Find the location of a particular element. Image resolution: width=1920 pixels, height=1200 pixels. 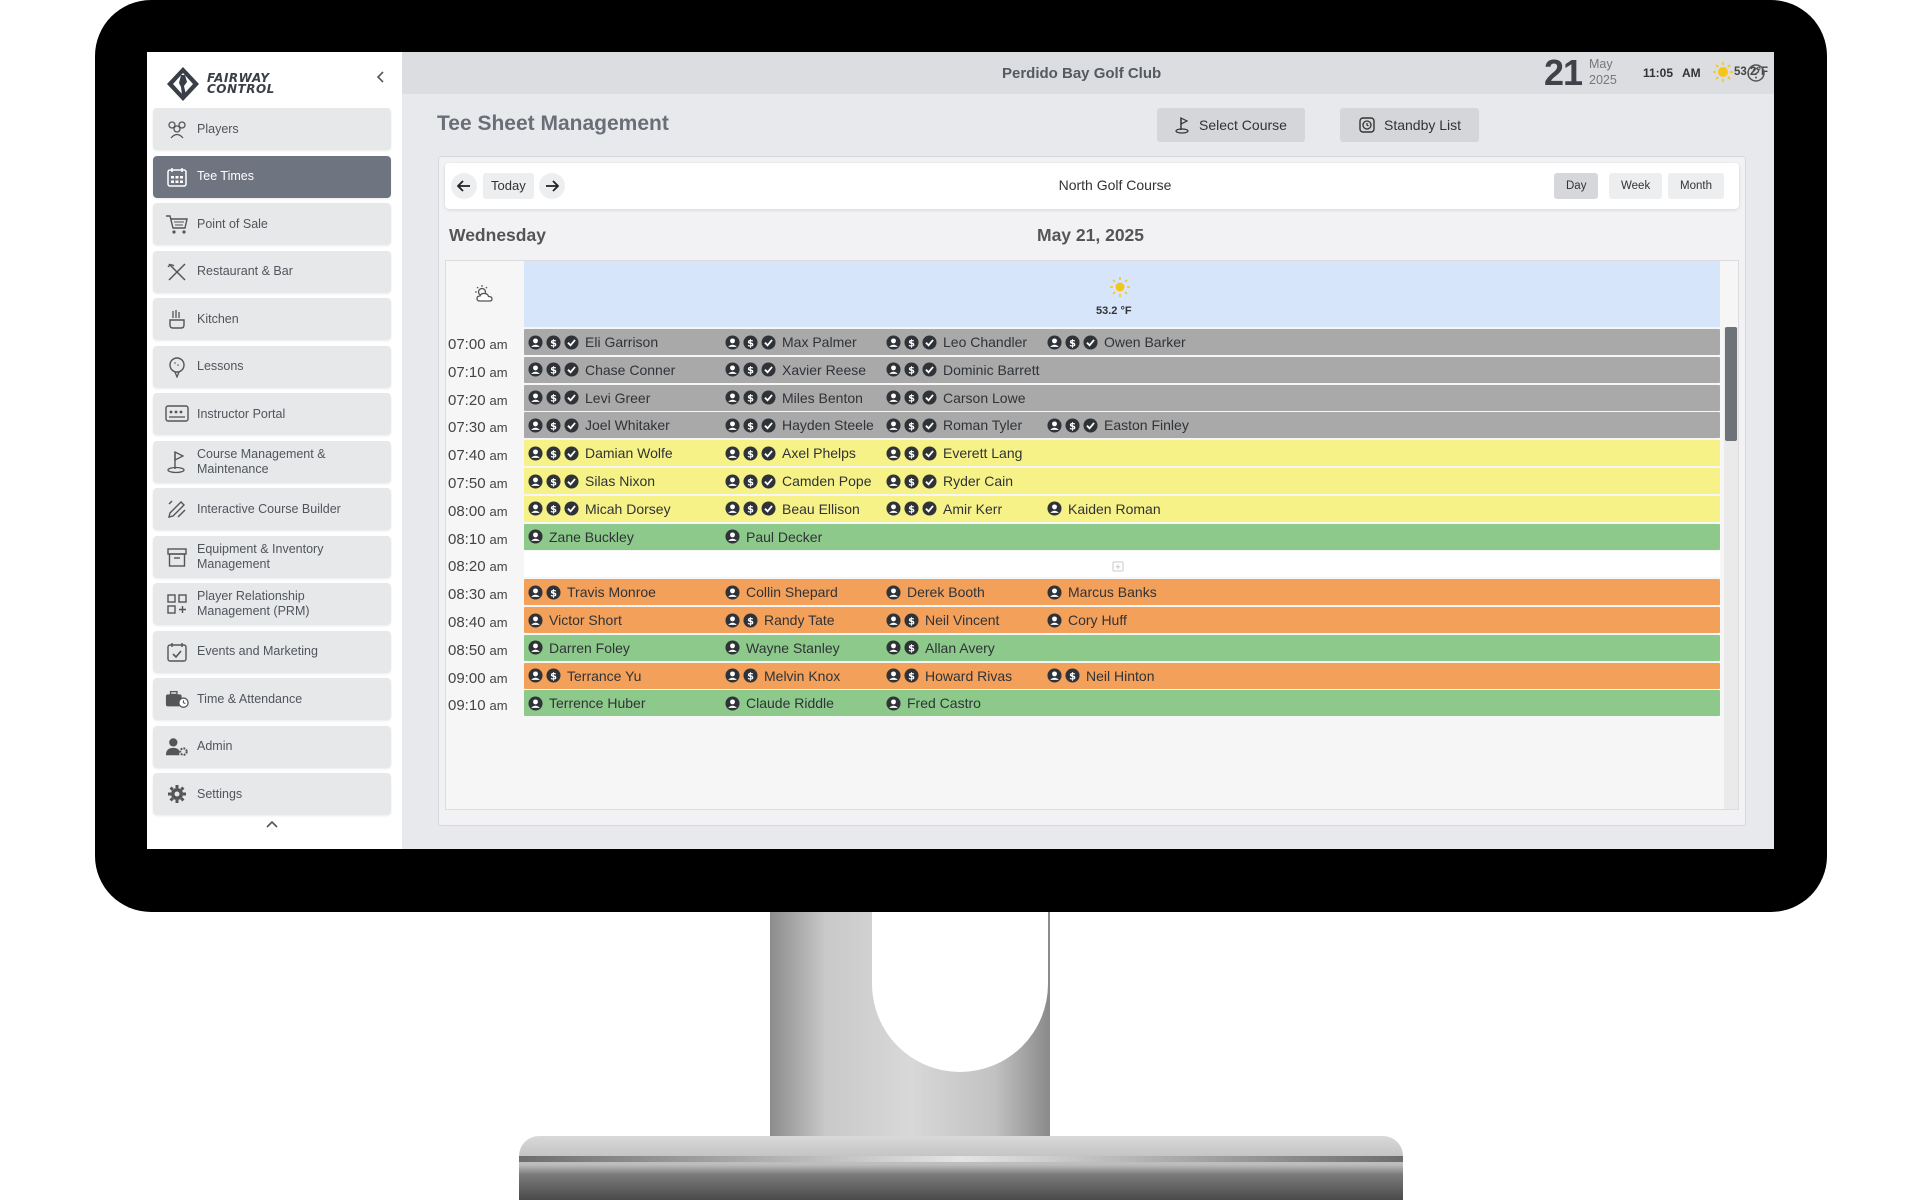

player-booking: Paul Decker is located at coordinates (773, 537).